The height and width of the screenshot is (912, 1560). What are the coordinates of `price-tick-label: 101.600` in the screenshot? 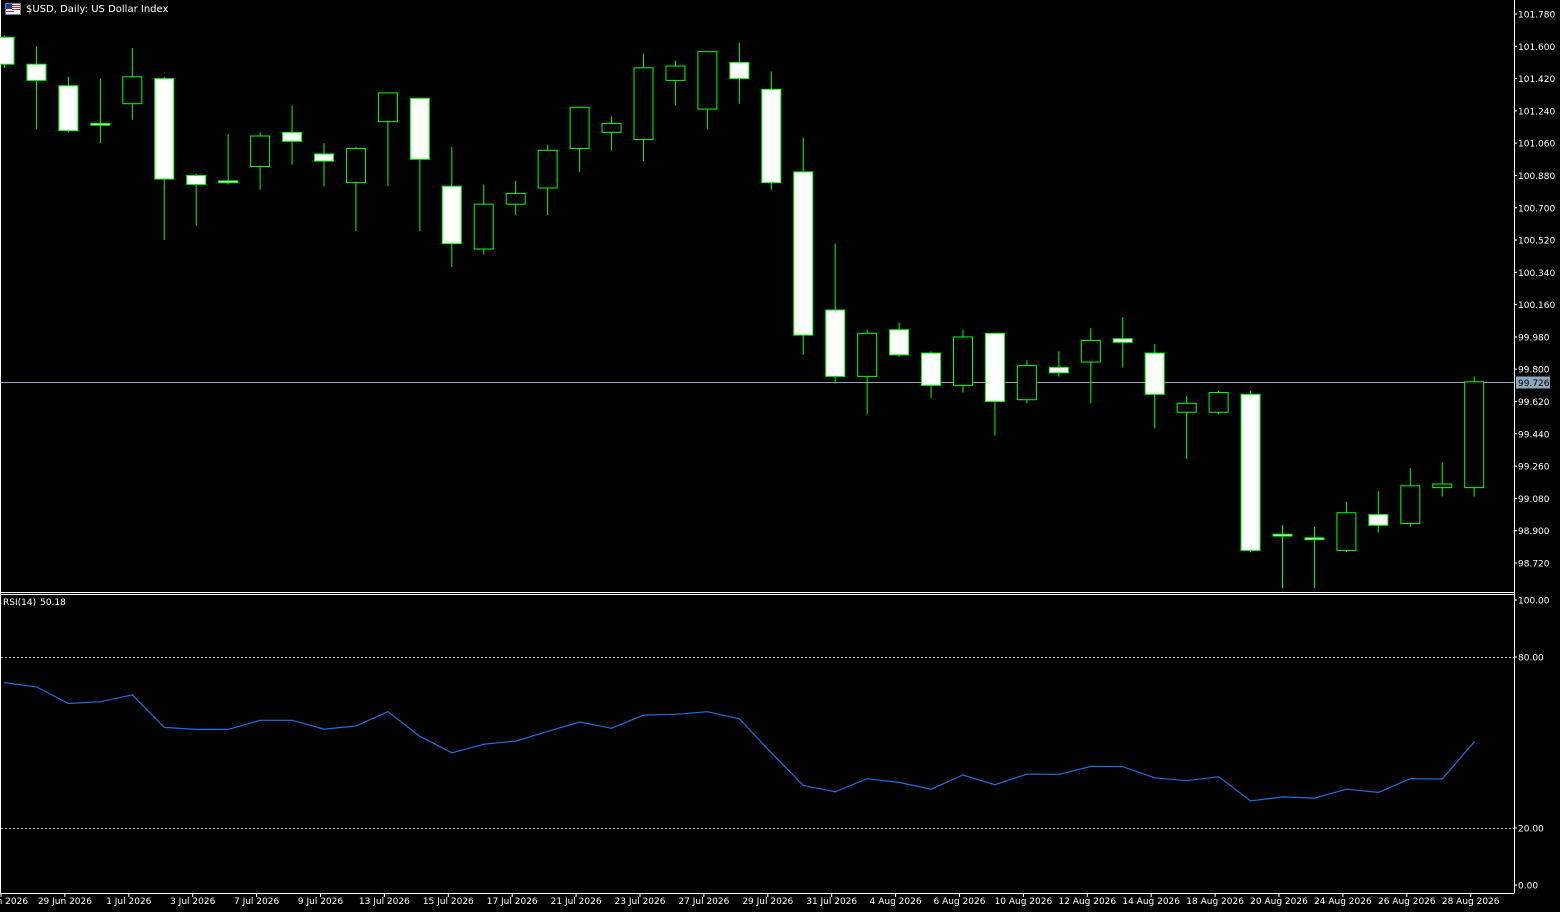 It's located at (1536, 48).